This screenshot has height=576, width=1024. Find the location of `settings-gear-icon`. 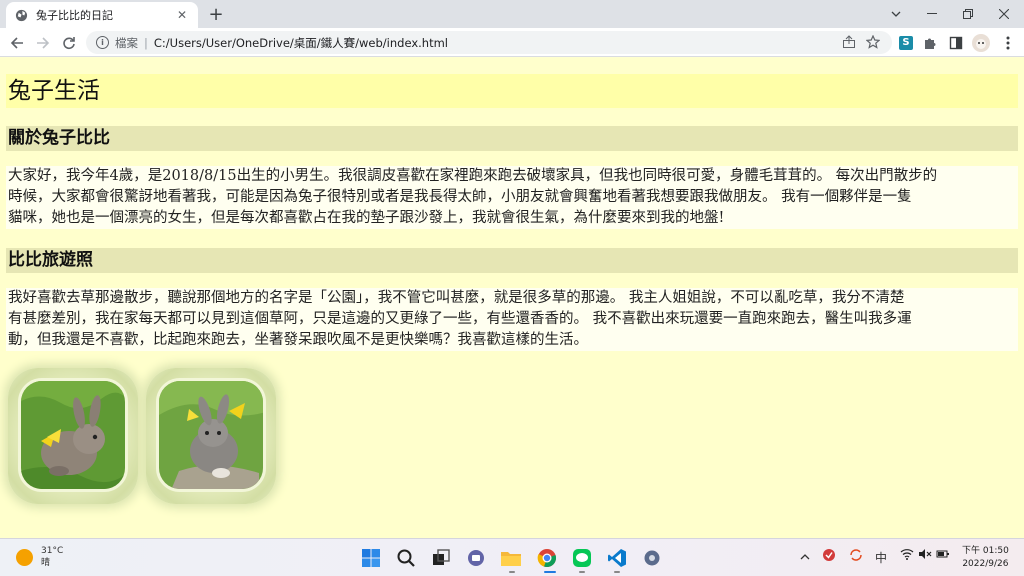

settings-gear-icon is located at coordinates (652, 558).